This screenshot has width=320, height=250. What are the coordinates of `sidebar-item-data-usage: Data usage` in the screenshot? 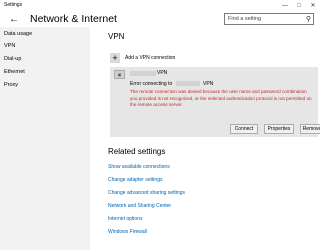 It's located at (18, 34).